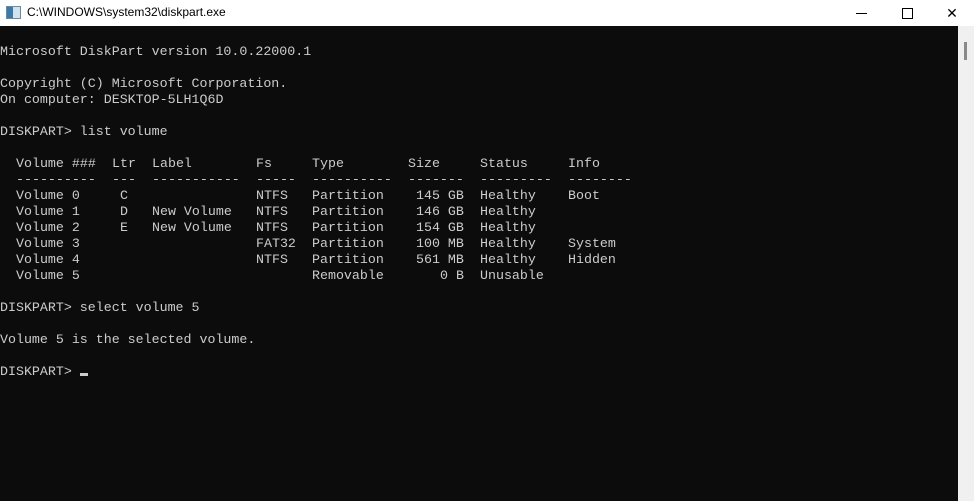 This screenshot has height=501, width=974. I want to click on table-cell: 561 MB, so click(440, 259).